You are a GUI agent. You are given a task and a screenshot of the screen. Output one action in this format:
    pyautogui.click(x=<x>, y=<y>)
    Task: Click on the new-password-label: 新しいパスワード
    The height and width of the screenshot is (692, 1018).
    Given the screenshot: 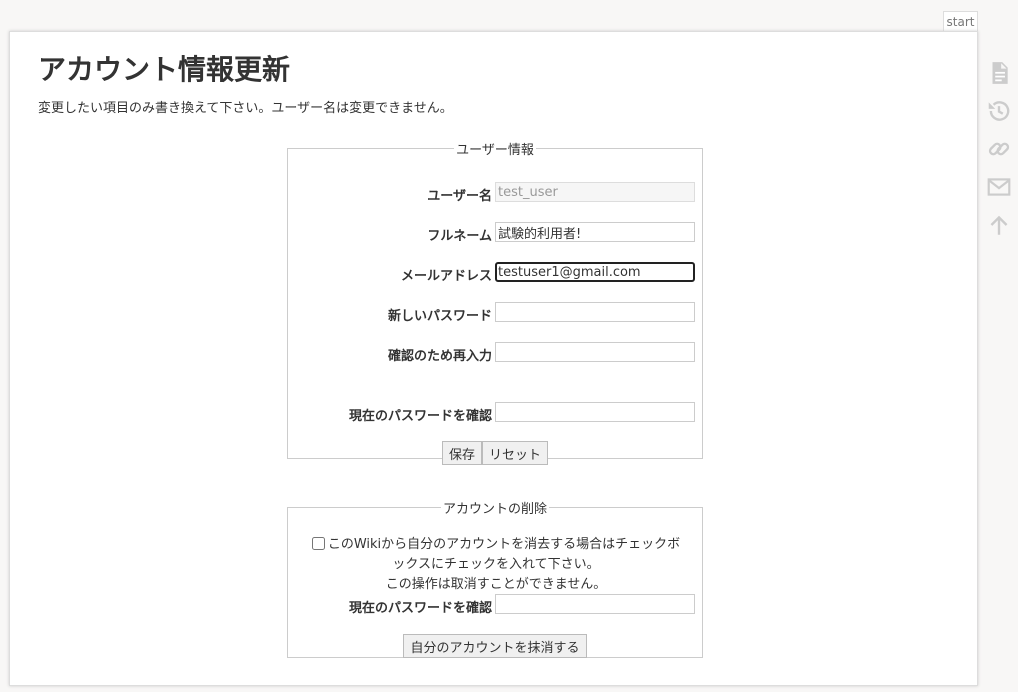 What is the action you would take?
    pyautogui.click(x=439, y=316)
    